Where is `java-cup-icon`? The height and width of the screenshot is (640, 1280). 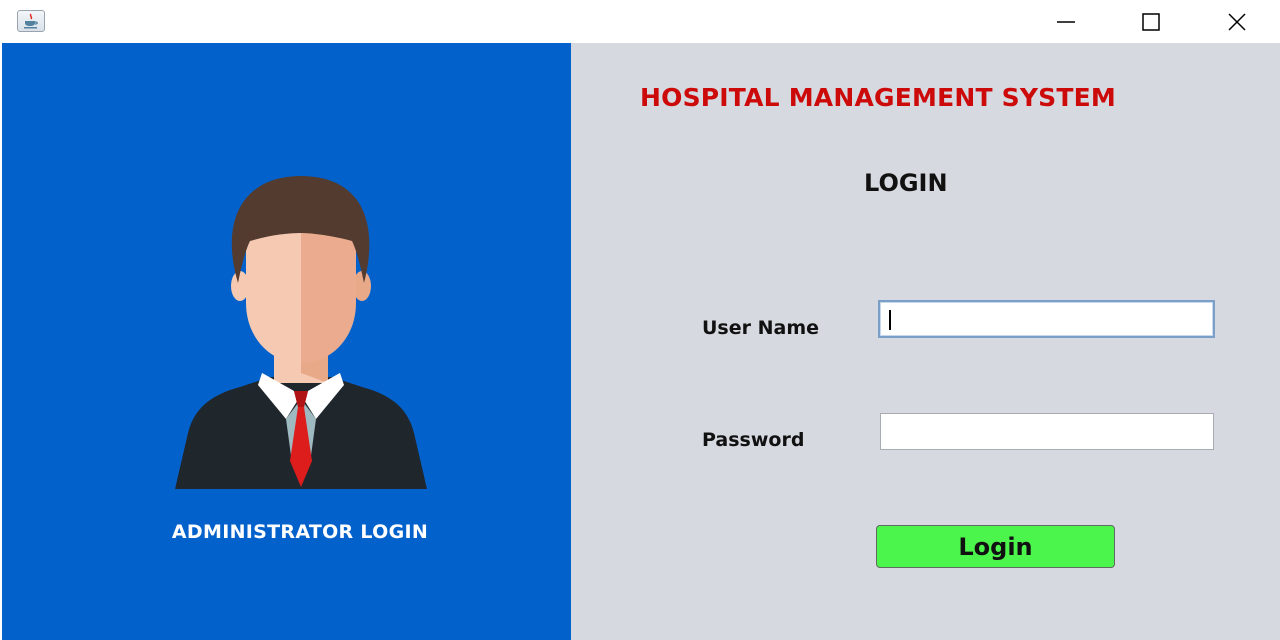
java-cup-icon is located at coordinates (31, 21).